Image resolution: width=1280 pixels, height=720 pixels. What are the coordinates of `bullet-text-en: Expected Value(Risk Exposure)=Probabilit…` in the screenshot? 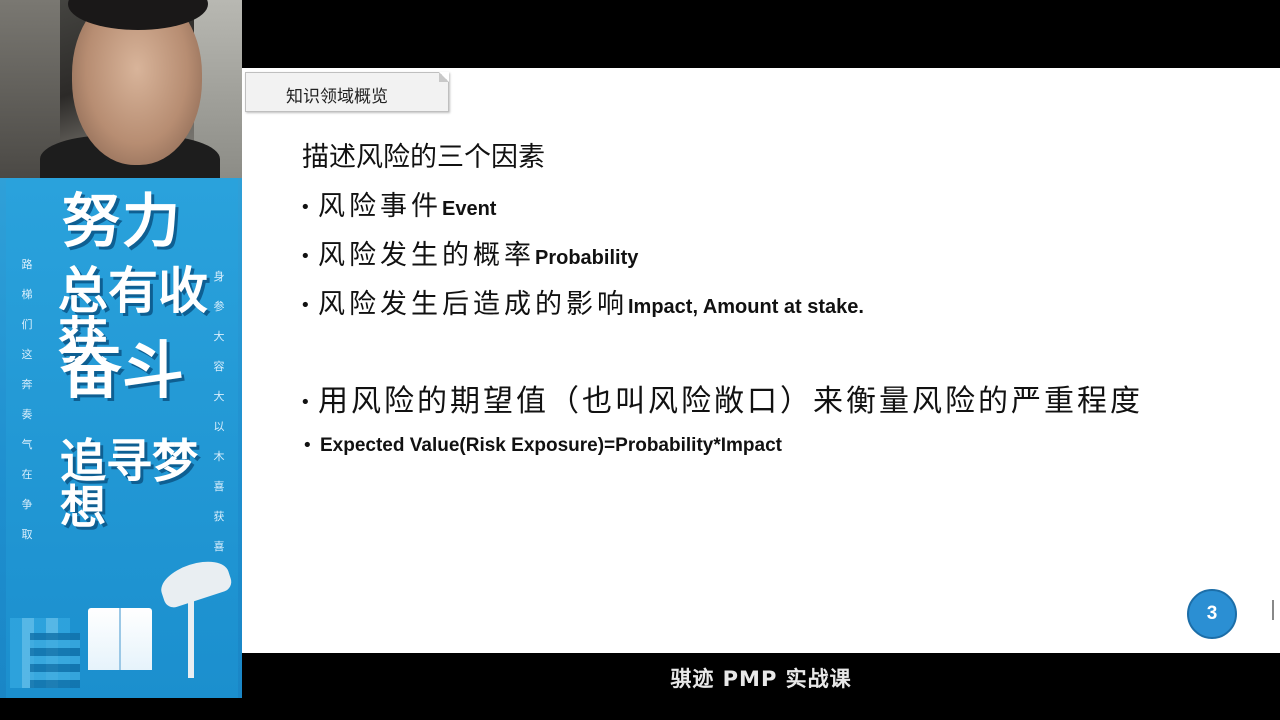 It's located at (551, 445).